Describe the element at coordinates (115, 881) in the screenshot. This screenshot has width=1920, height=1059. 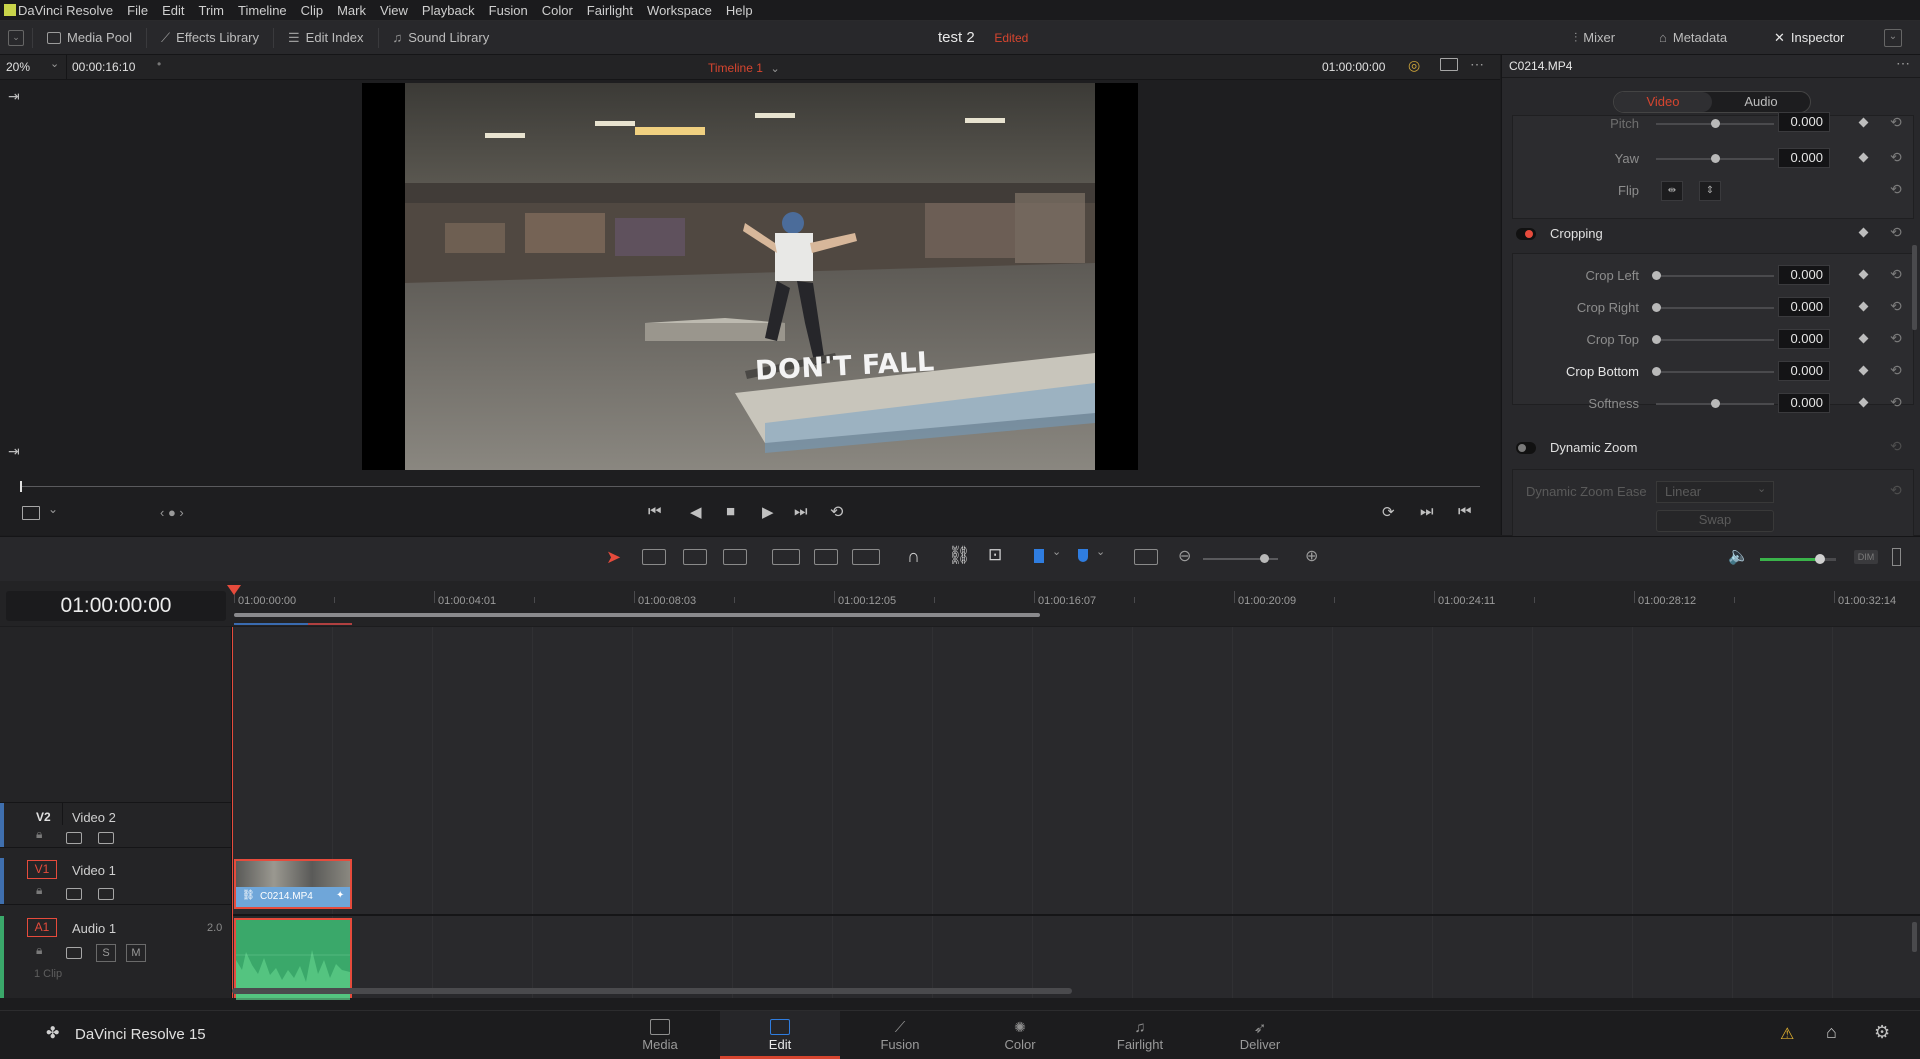
I see `track-header-v1: V1 Video 1 🔒︎` at that location.